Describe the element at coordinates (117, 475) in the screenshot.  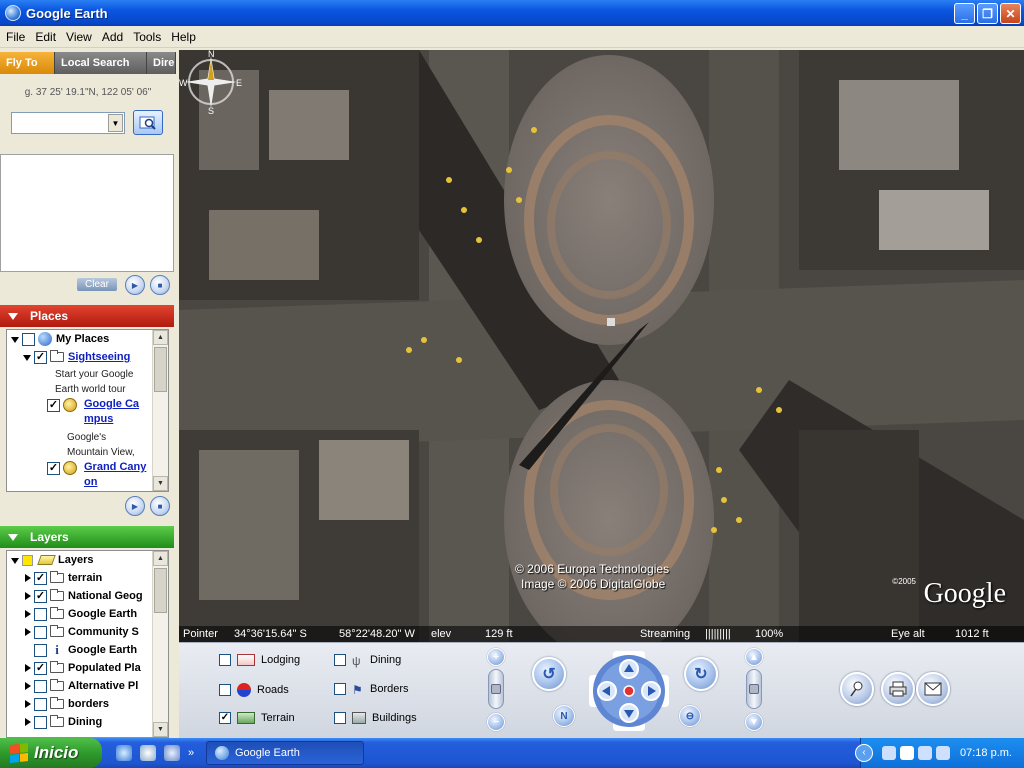
I see `grand-canyon-link: Grand Cany on` at that location.